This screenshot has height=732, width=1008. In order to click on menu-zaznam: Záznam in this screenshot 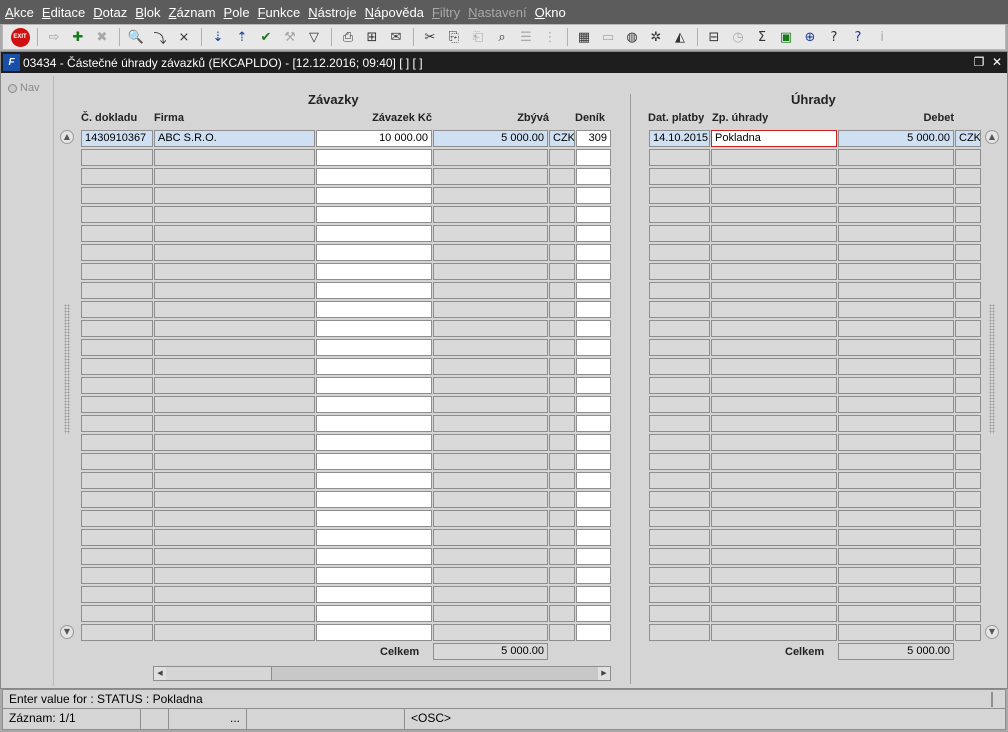, I will do `click(192, 12)`.